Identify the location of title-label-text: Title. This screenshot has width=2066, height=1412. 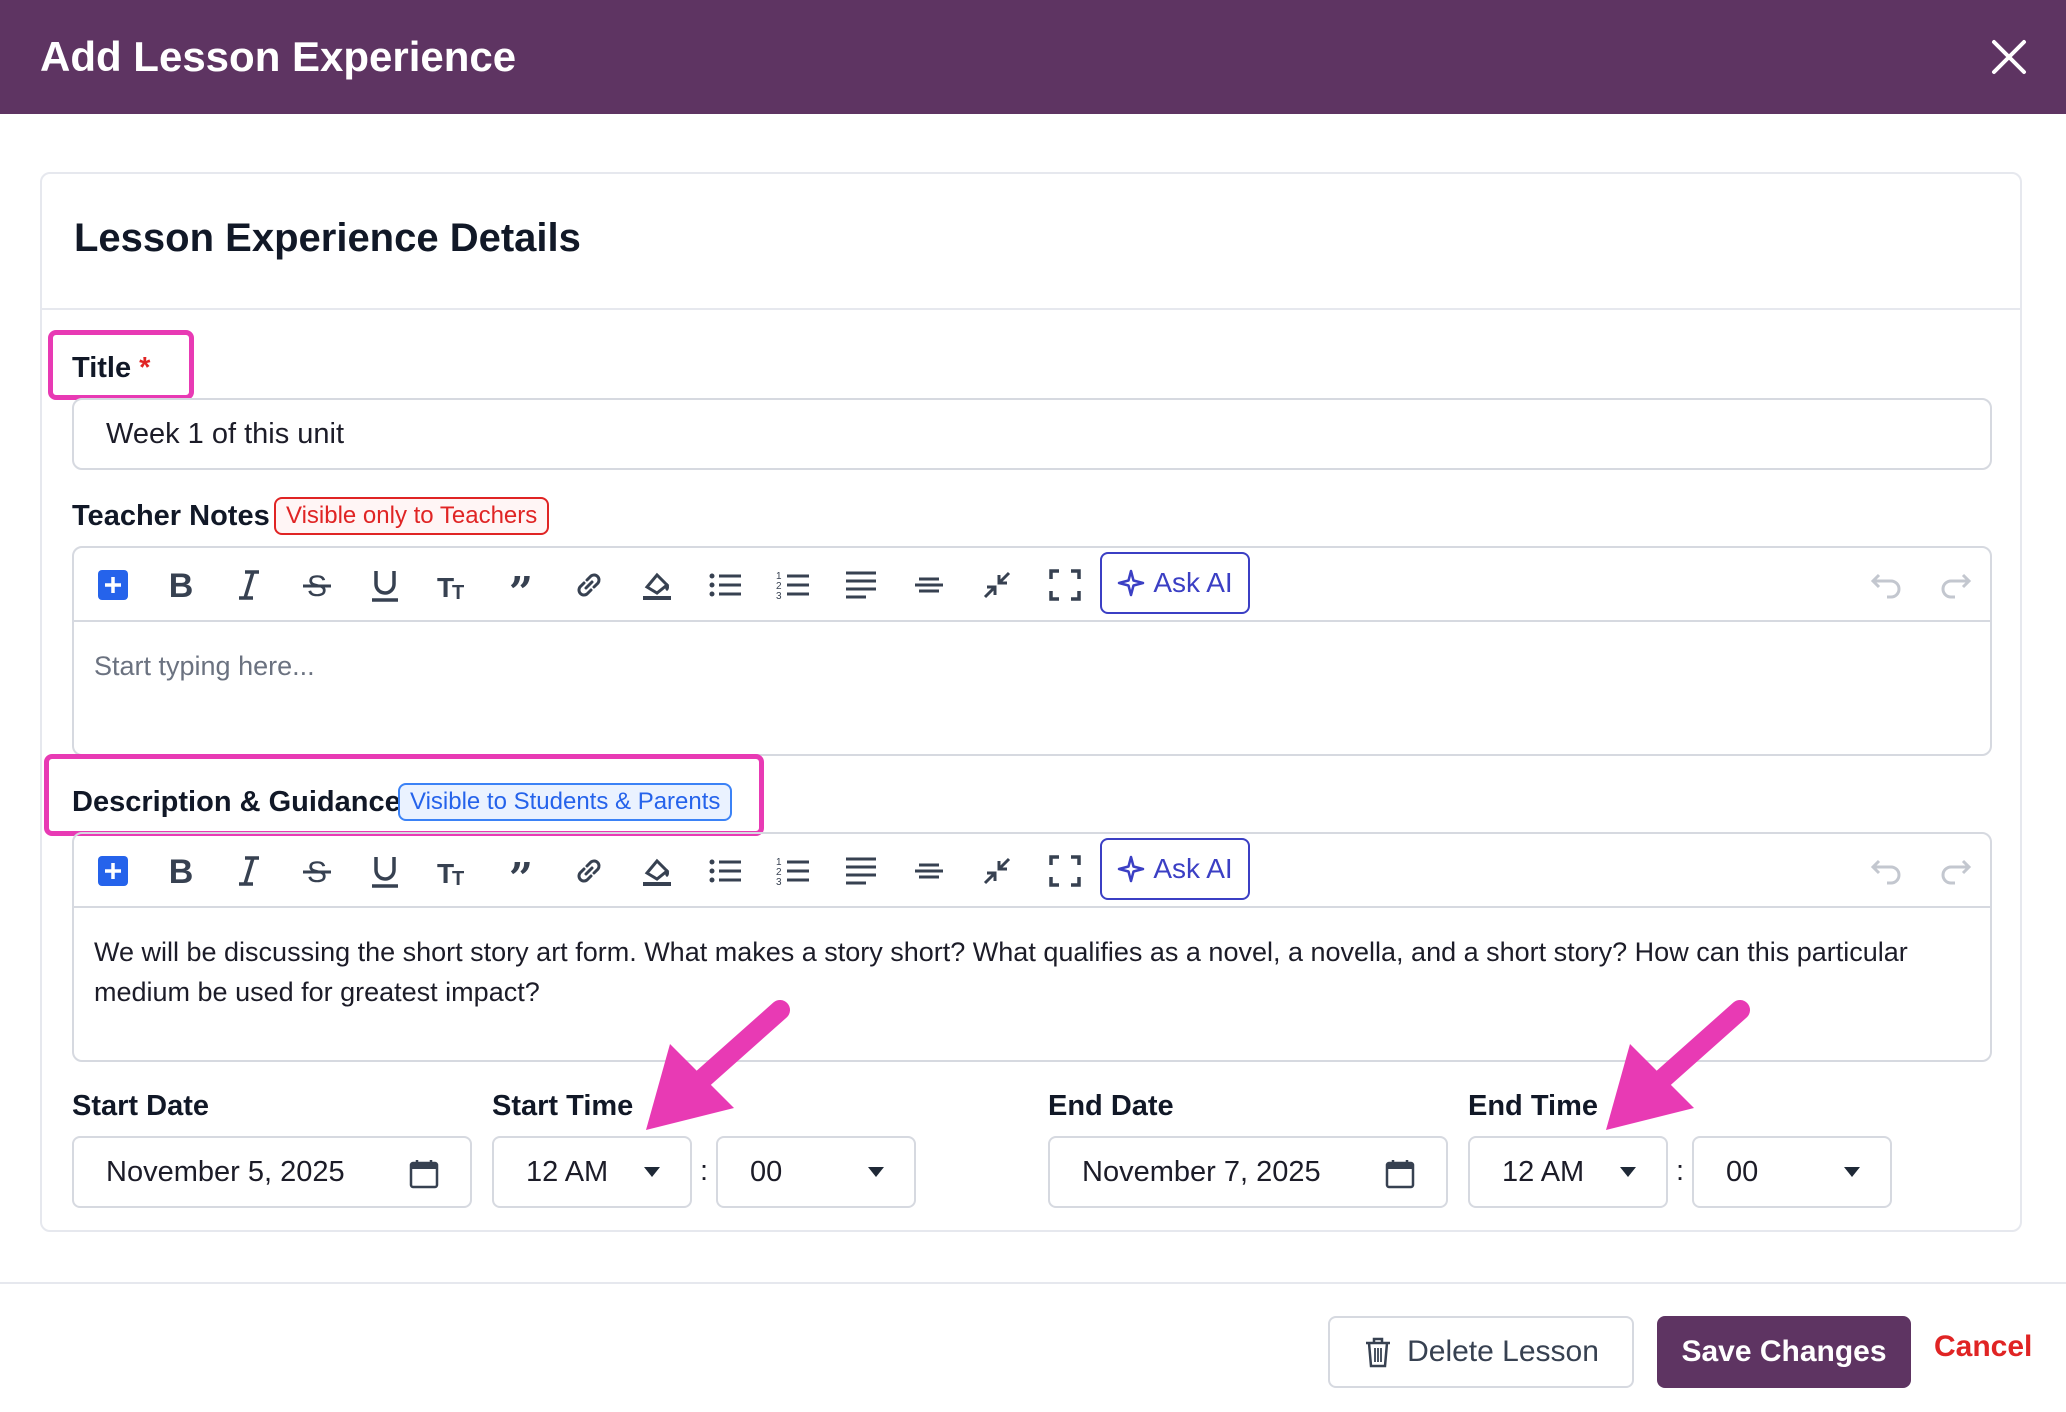
(102, 368).